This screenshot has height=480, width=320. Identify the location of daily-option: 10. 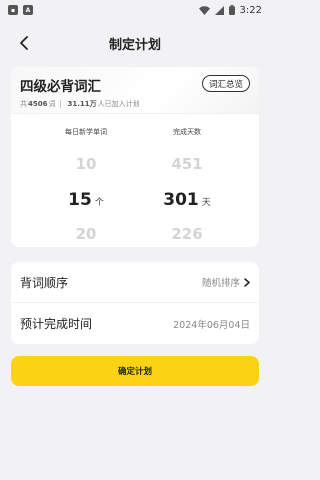
(86, 164).